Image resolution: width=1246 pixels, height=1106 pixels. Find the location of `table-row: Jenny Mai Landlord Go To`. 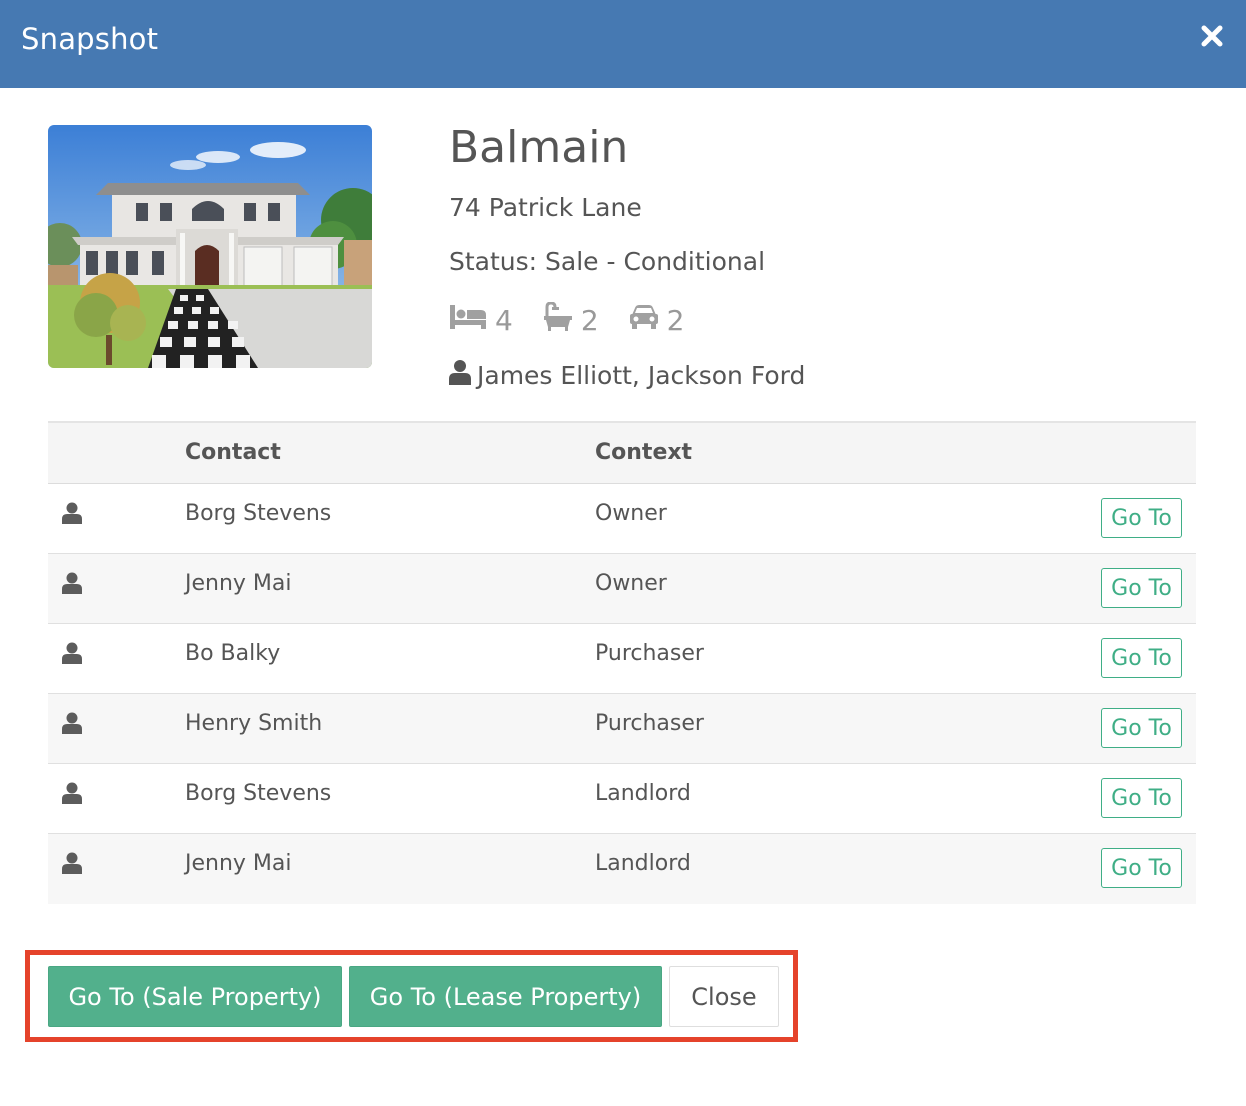

table-row: Jenny Mai Landlord Go To is located at coordinates (622, 869).